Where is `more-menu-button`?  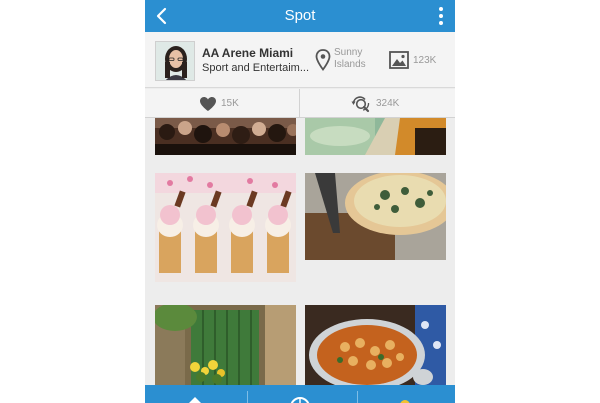
more-menu-button is located at coordinates (441, 16).